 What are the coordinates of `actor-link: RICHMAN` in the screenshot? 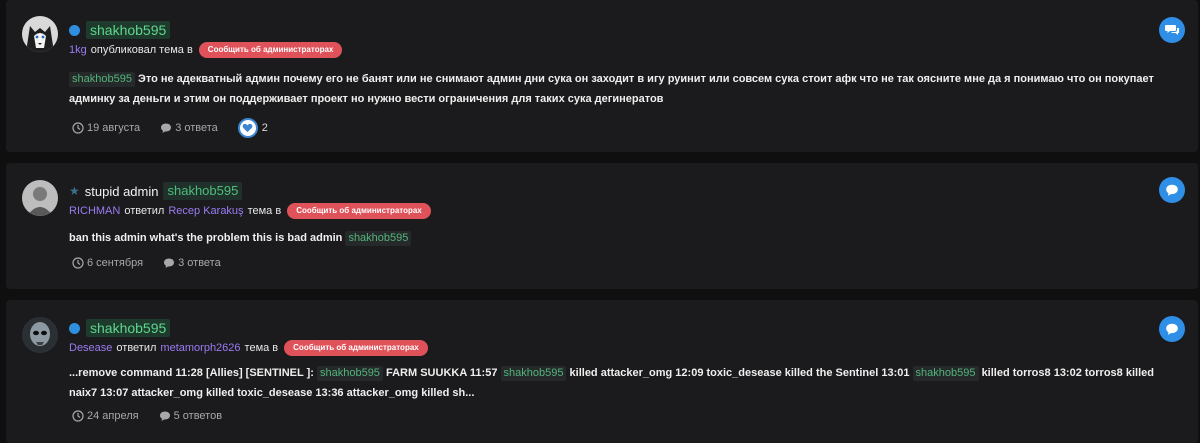 It's located at (94, 211).